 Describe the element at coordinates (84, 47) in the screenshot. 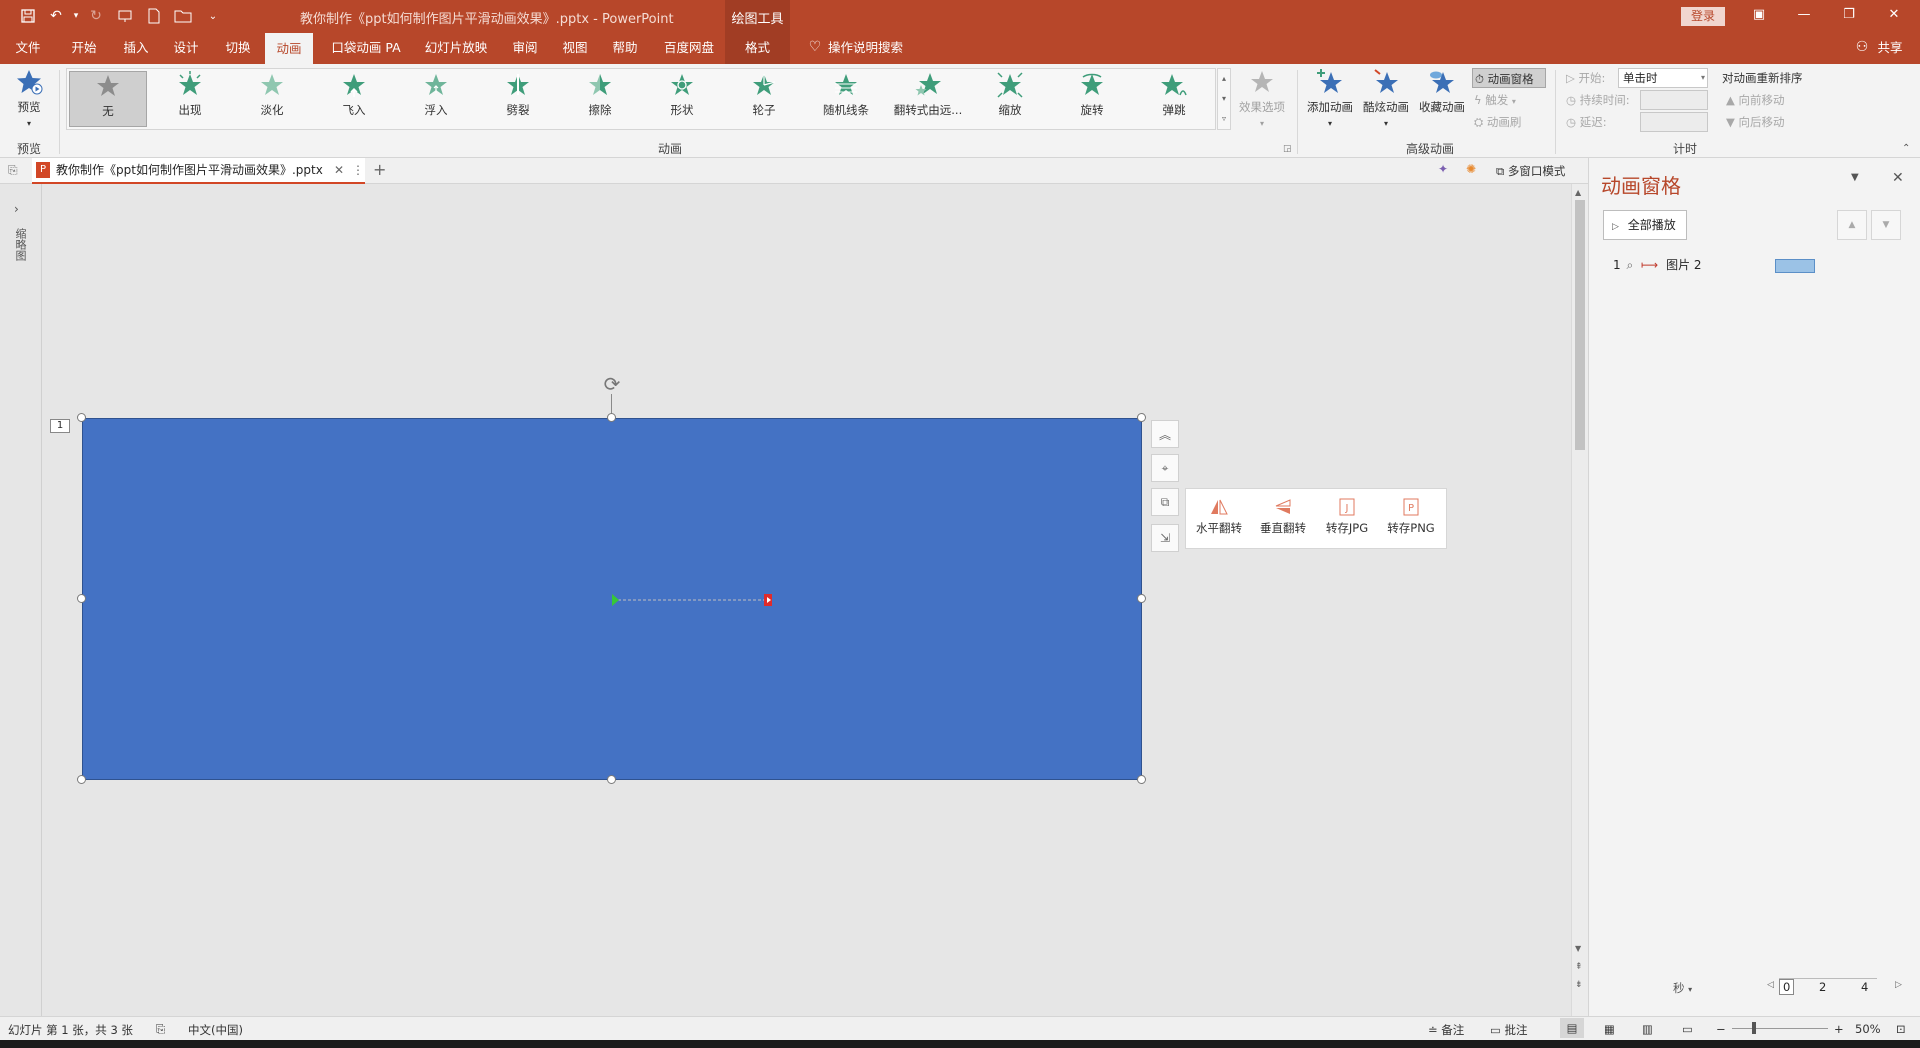

I see `tab-home: 开始` at that location.